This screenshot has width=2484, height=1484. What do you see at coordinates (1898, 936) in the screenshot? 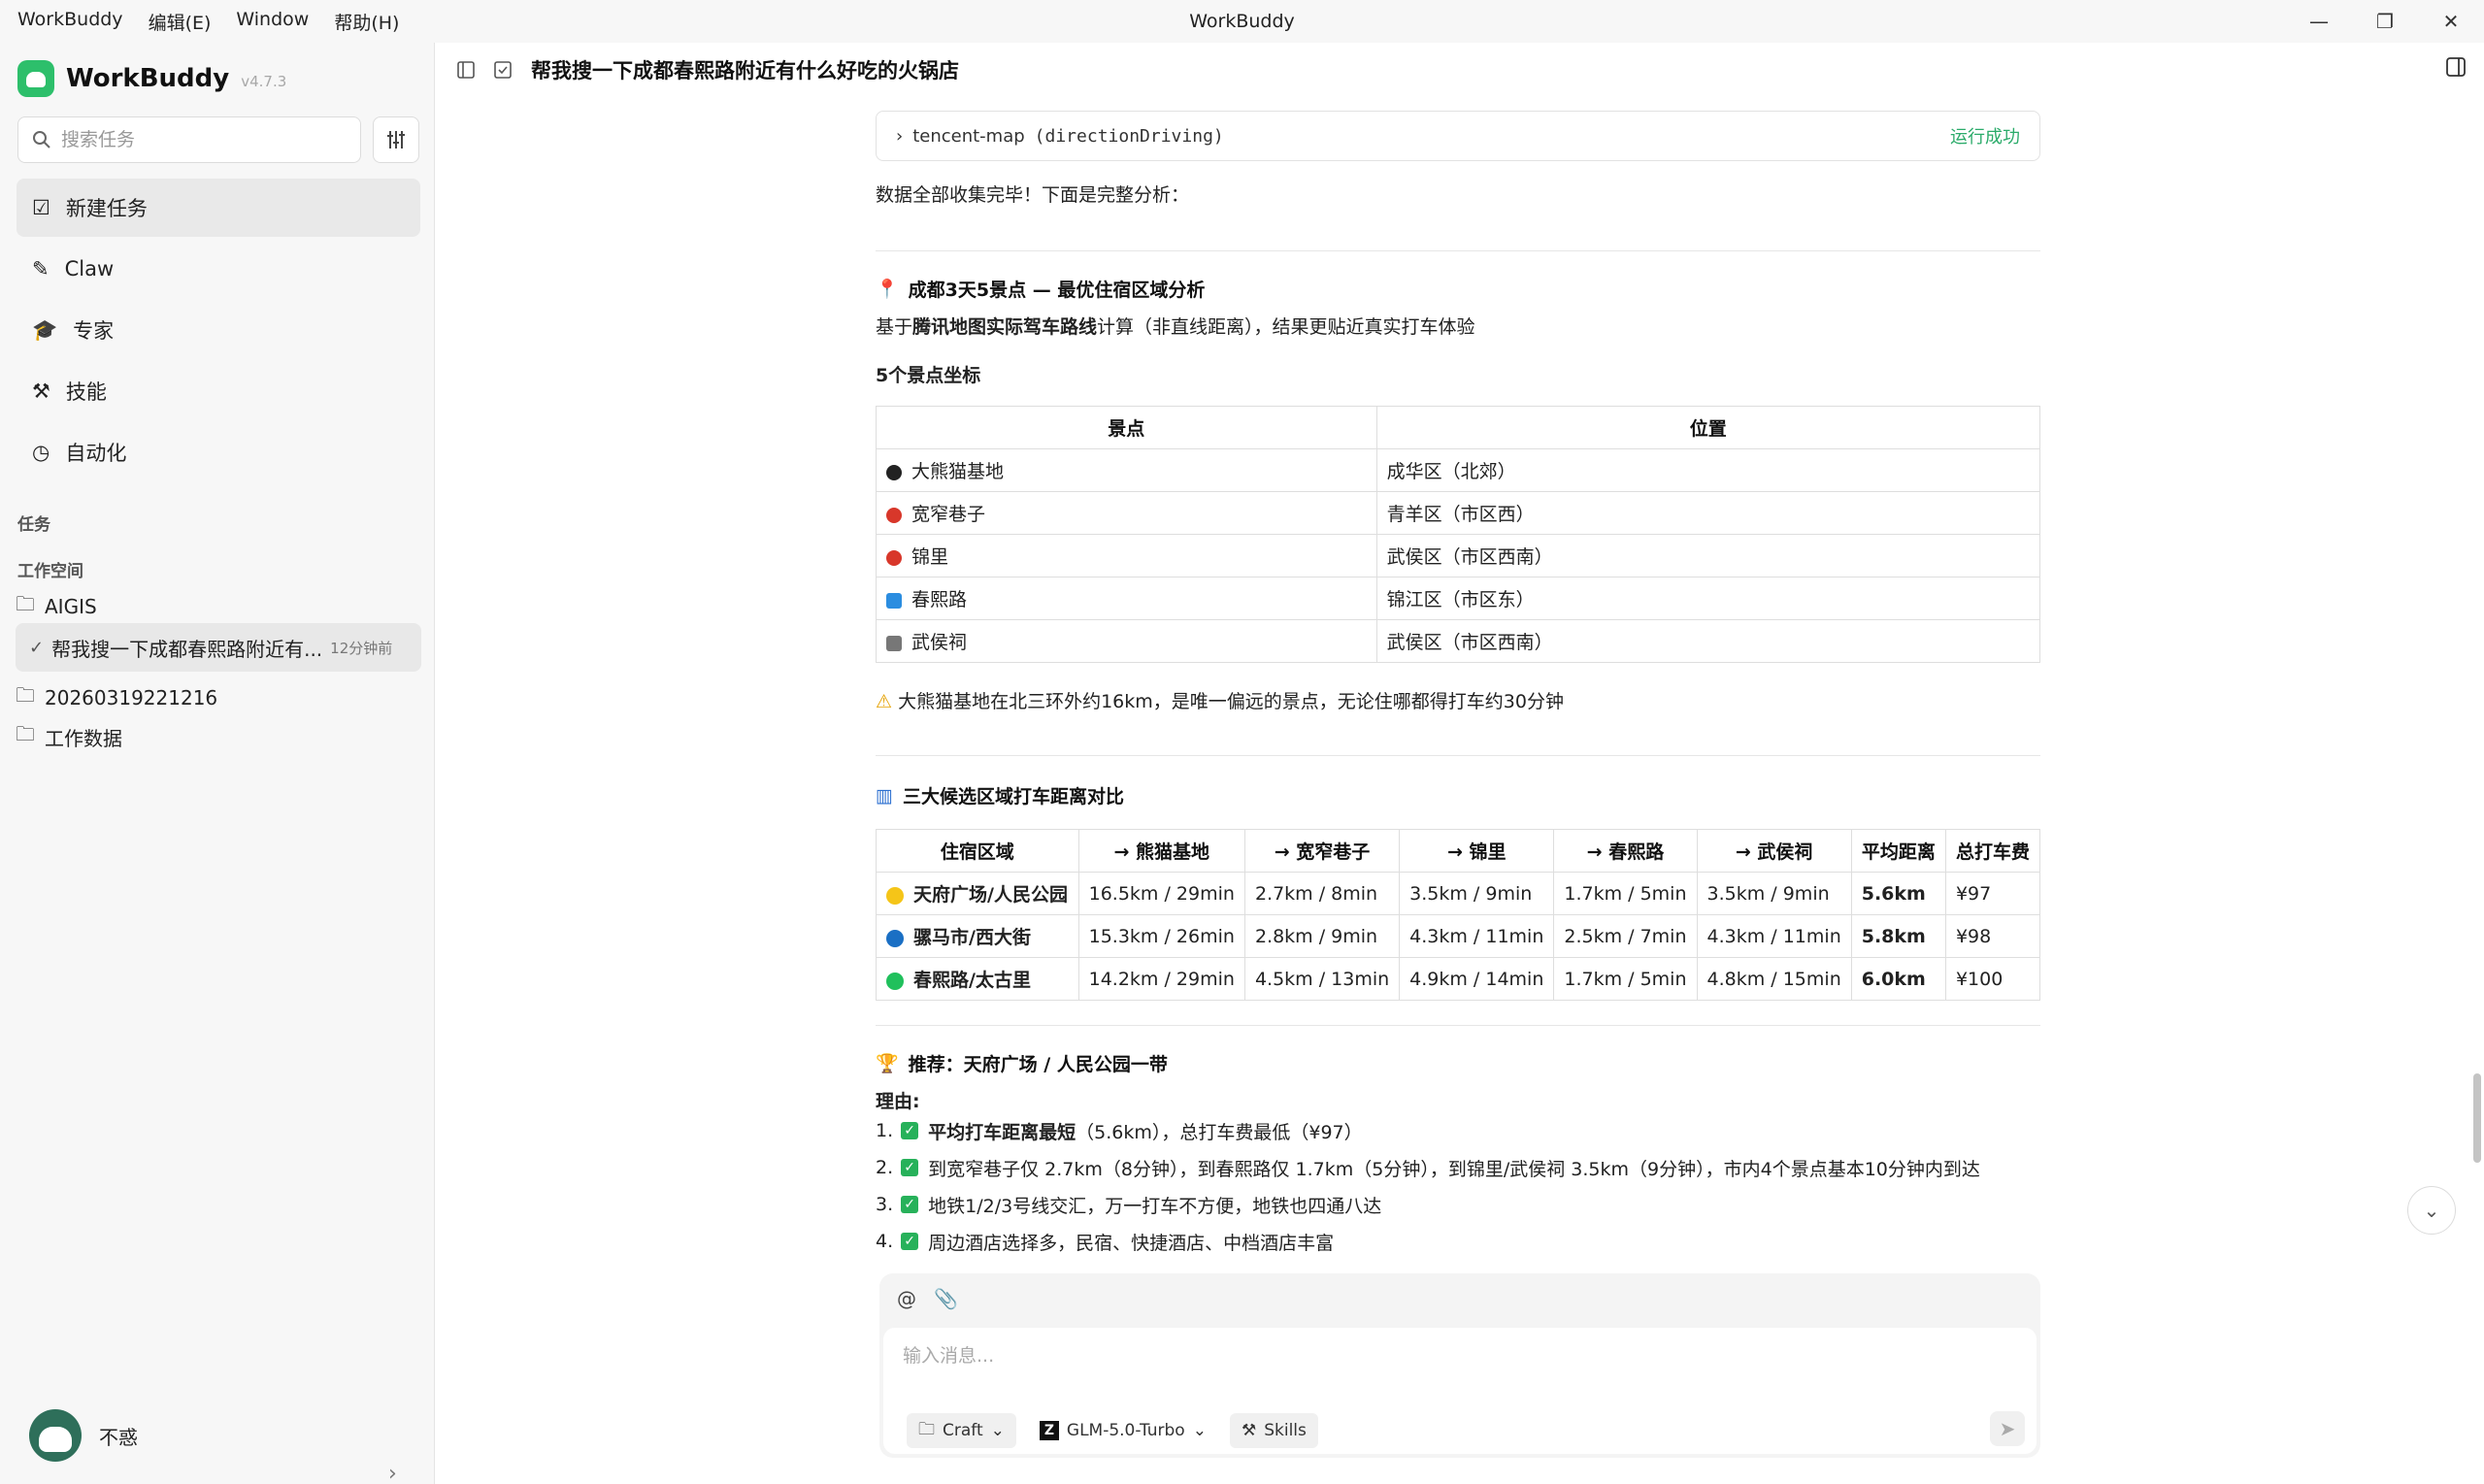
I see `avg-cell: 5.8km` at bounding box center [1898, 936].